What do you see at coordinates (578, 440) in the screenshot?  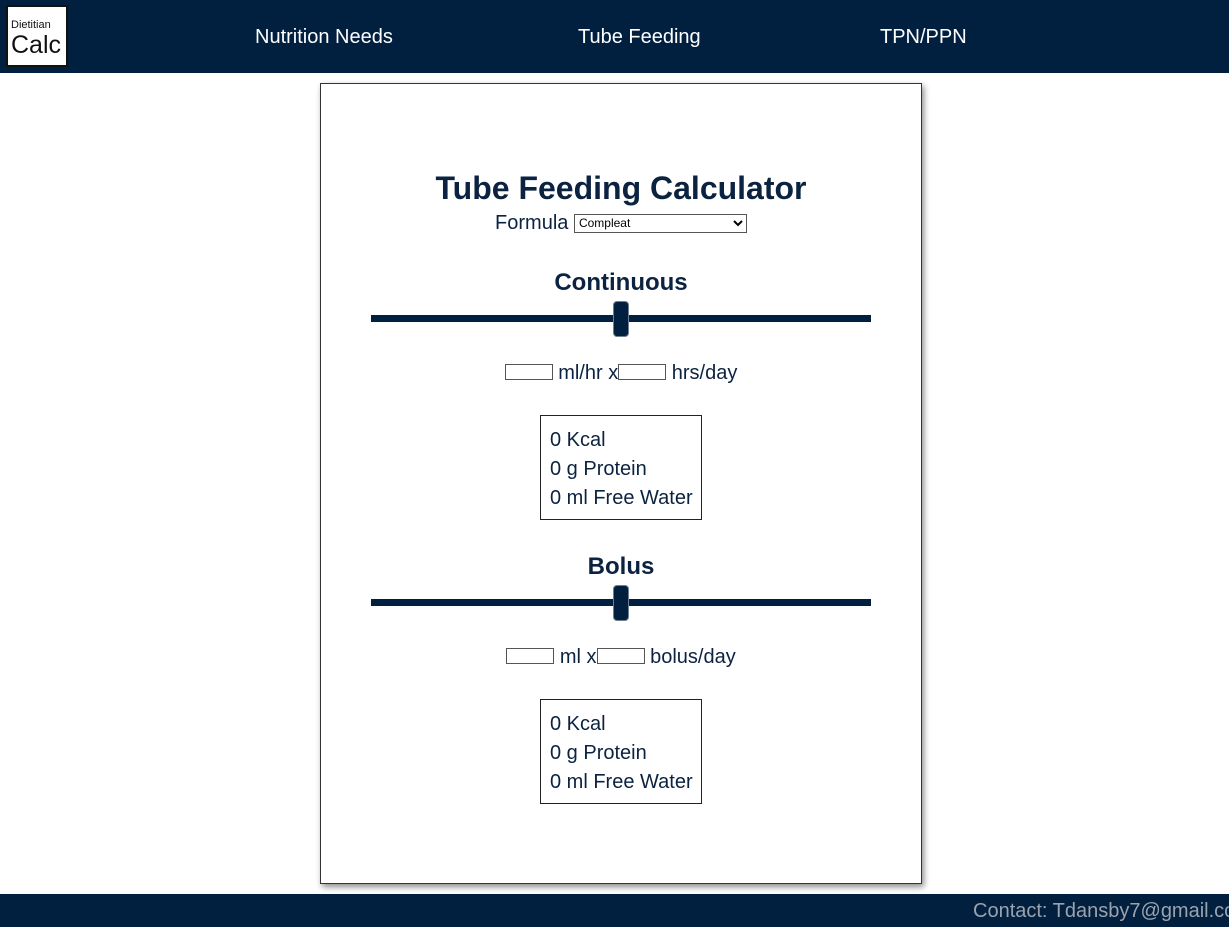 I see `continuous-kcal: 0 Kcal` at bounding box center [578, 440].